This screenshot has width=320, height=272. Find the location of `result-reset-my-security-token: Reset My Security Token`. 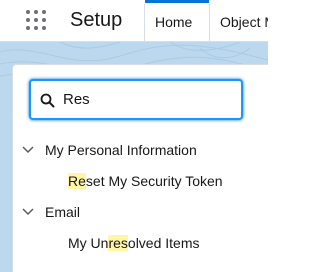

result-reset-my-security-token: Reset My Security Token is located at coordinates (145, 181).